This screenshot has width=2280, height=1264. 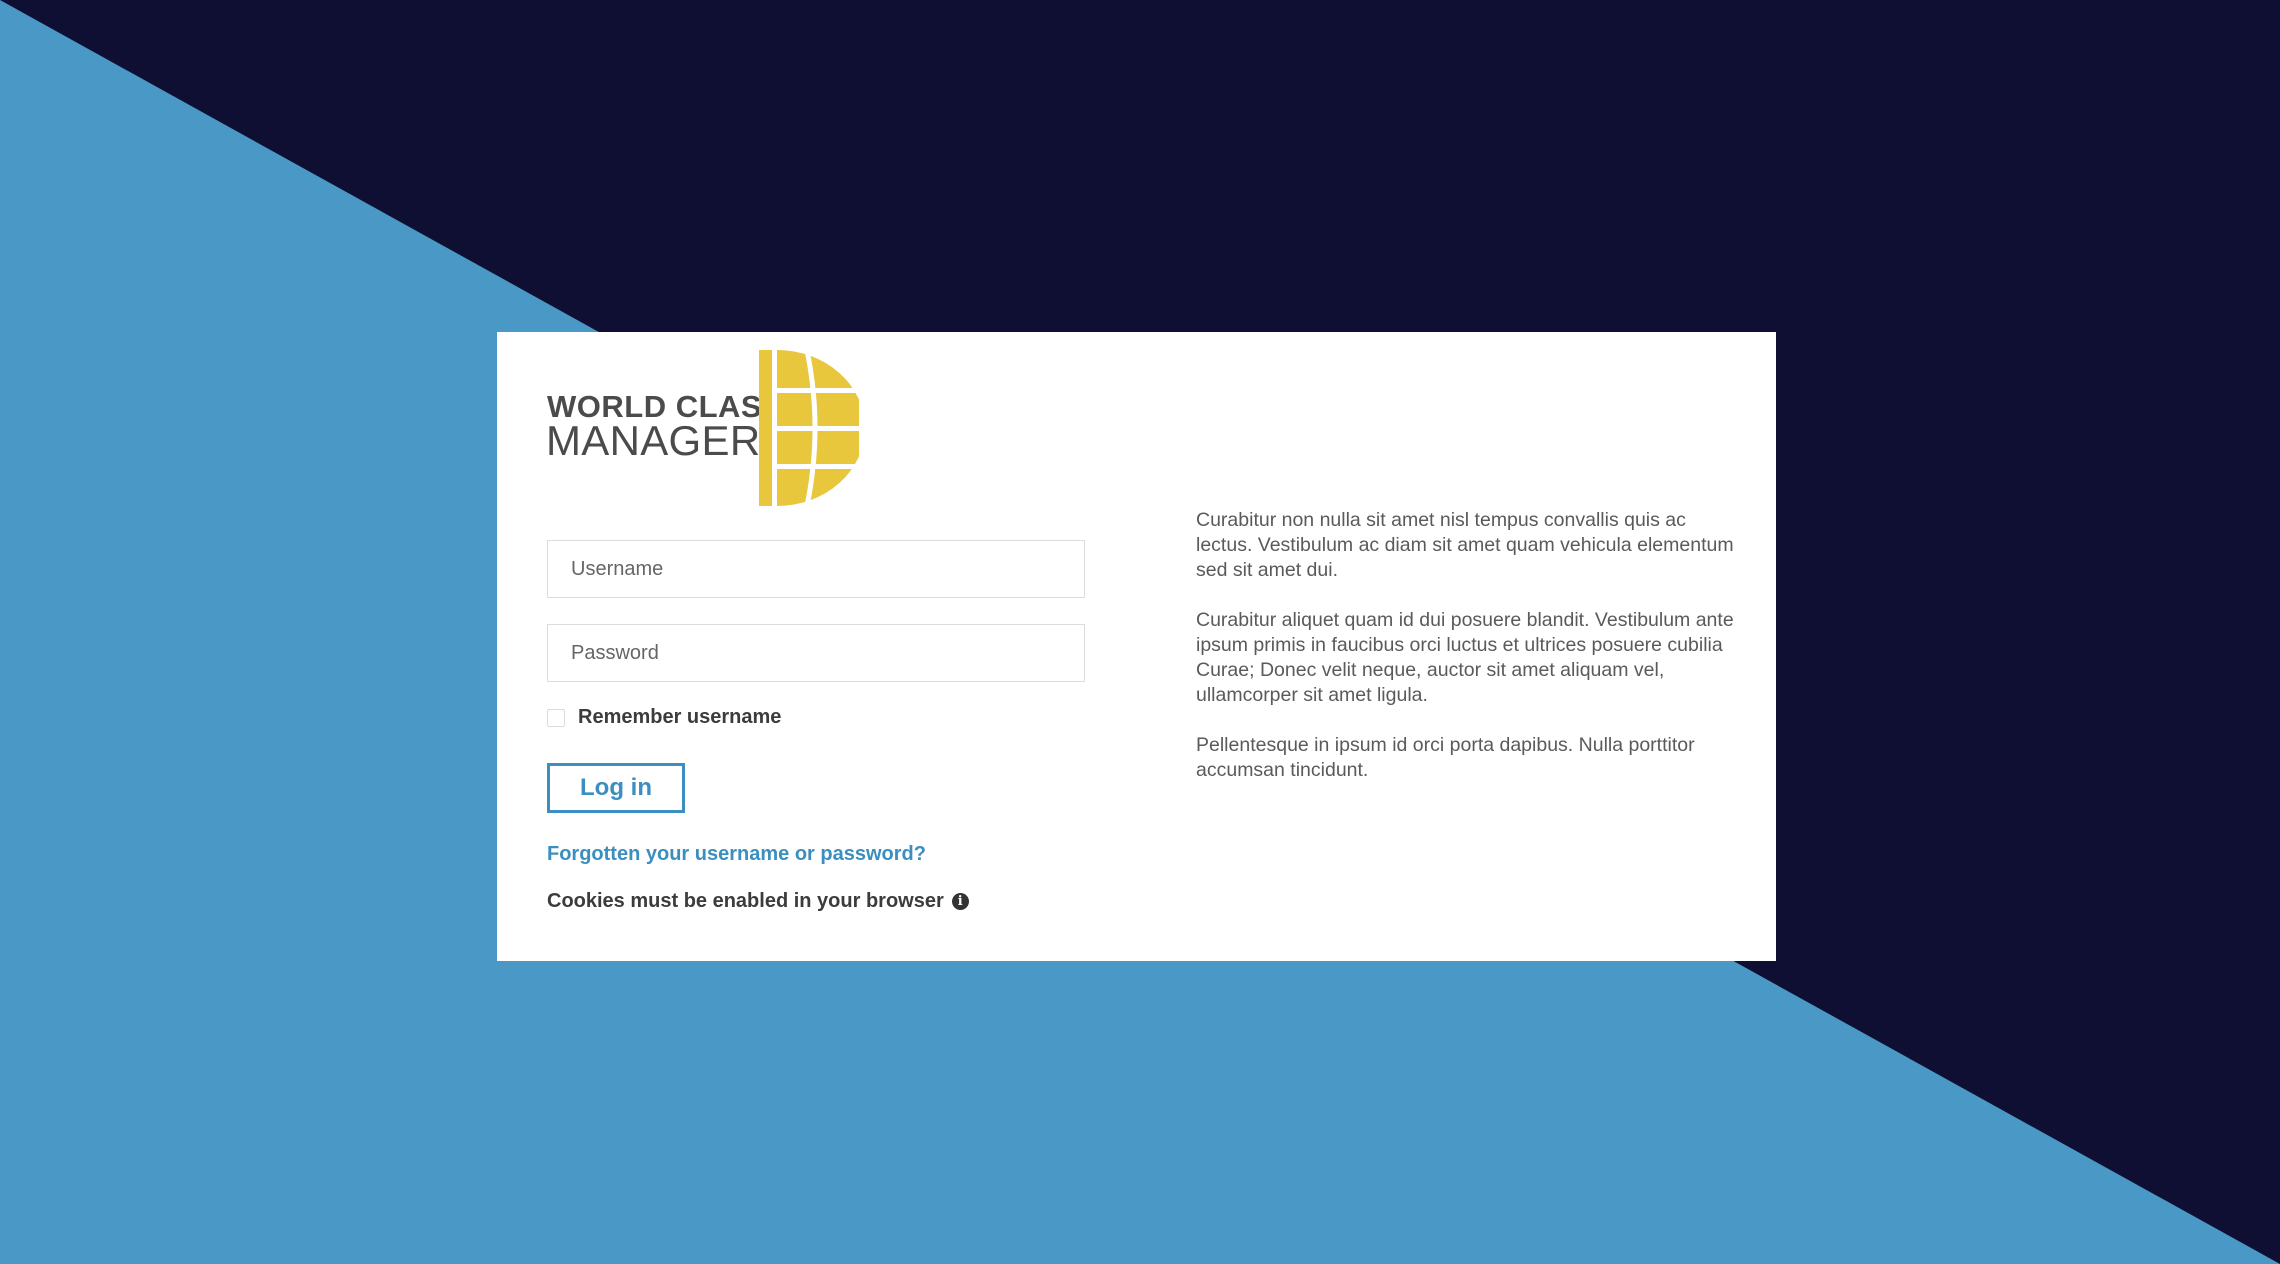 I want to click on brand-logo: WORLD CLASS MANAGER, so click(x=706, y=428).